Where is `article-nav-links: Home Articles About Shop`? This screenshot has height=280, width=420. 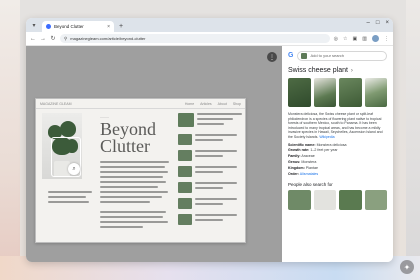 article-nav-links: Home Articles About Shop is located at coordinates (213, 104).